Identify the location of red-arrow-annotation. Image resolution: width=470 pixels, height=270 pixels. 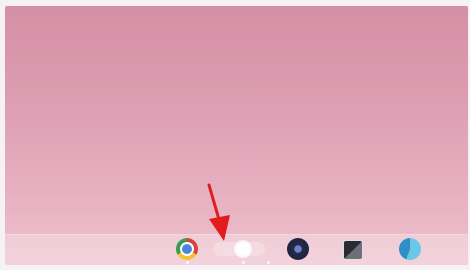
(218, 212).